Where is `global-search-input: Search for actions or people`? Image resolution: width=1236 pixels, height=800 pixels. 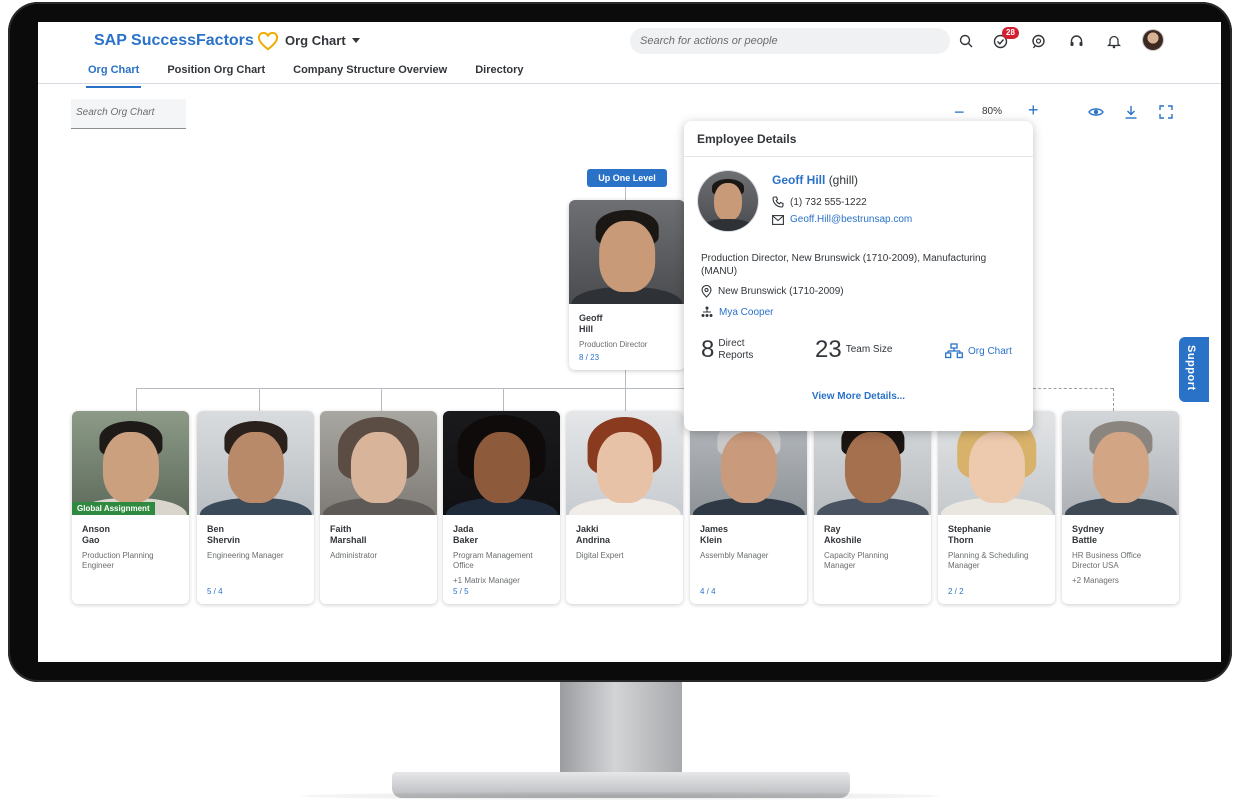
global-search-input: Search for actions or people is located at coordinates (790, 41).